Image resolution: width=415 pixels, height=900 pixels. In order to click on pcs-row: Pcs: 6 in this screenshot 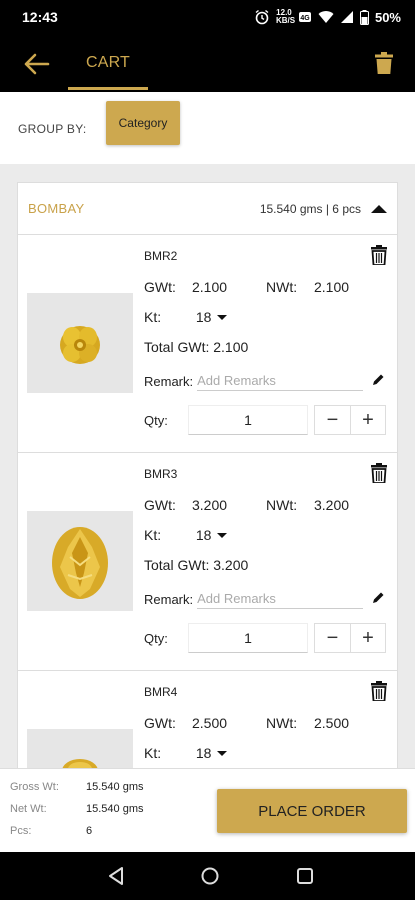, I will do `click(51, 831)`.